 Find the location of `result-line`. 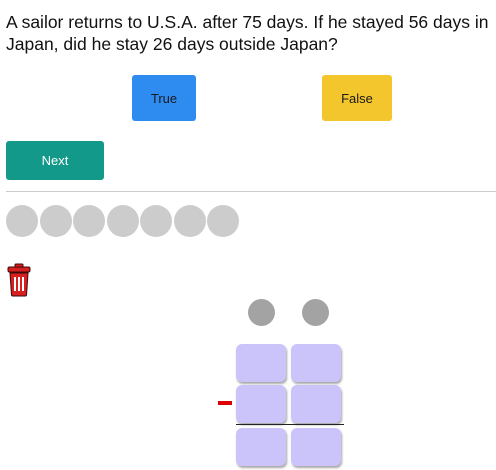

result-line is located at coordinates (290, 424).